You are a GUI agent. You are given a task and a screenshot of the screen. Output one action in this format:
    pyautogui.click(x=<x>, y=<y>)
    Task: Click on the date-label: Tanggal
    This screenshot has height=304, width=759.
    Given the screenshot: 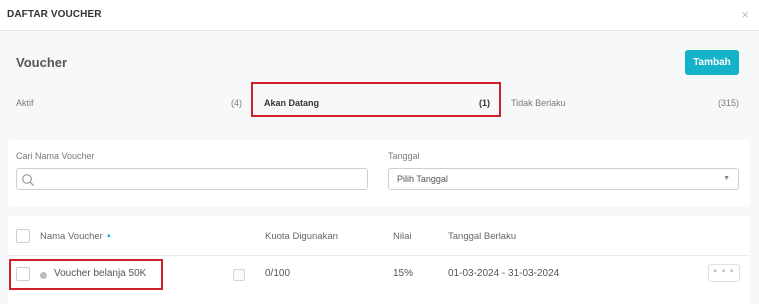 What is the action you would take?
    pyautogui.click(x=404, y=156)
    